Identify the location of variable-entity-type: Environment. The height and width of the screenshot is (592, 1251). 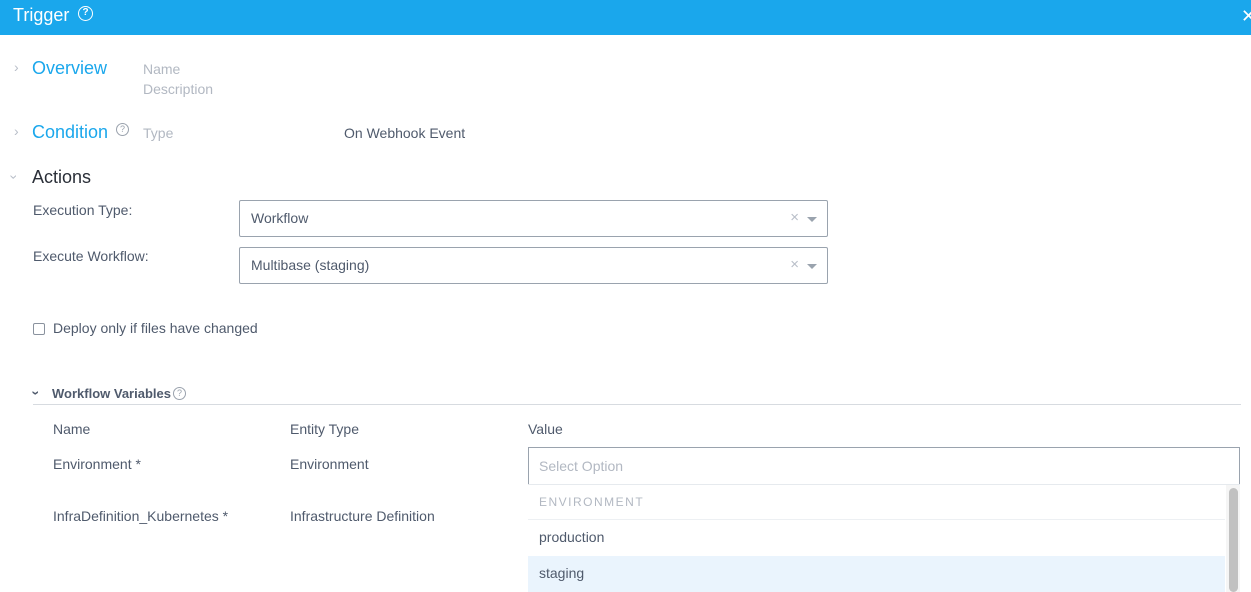
(329, 464).